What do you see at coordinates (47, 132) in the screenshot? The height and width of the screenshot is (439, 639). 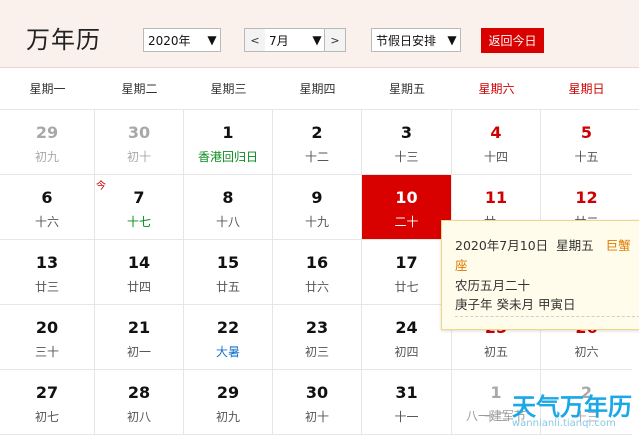 I see `day-number: 29` at bounding box center [47, 132].